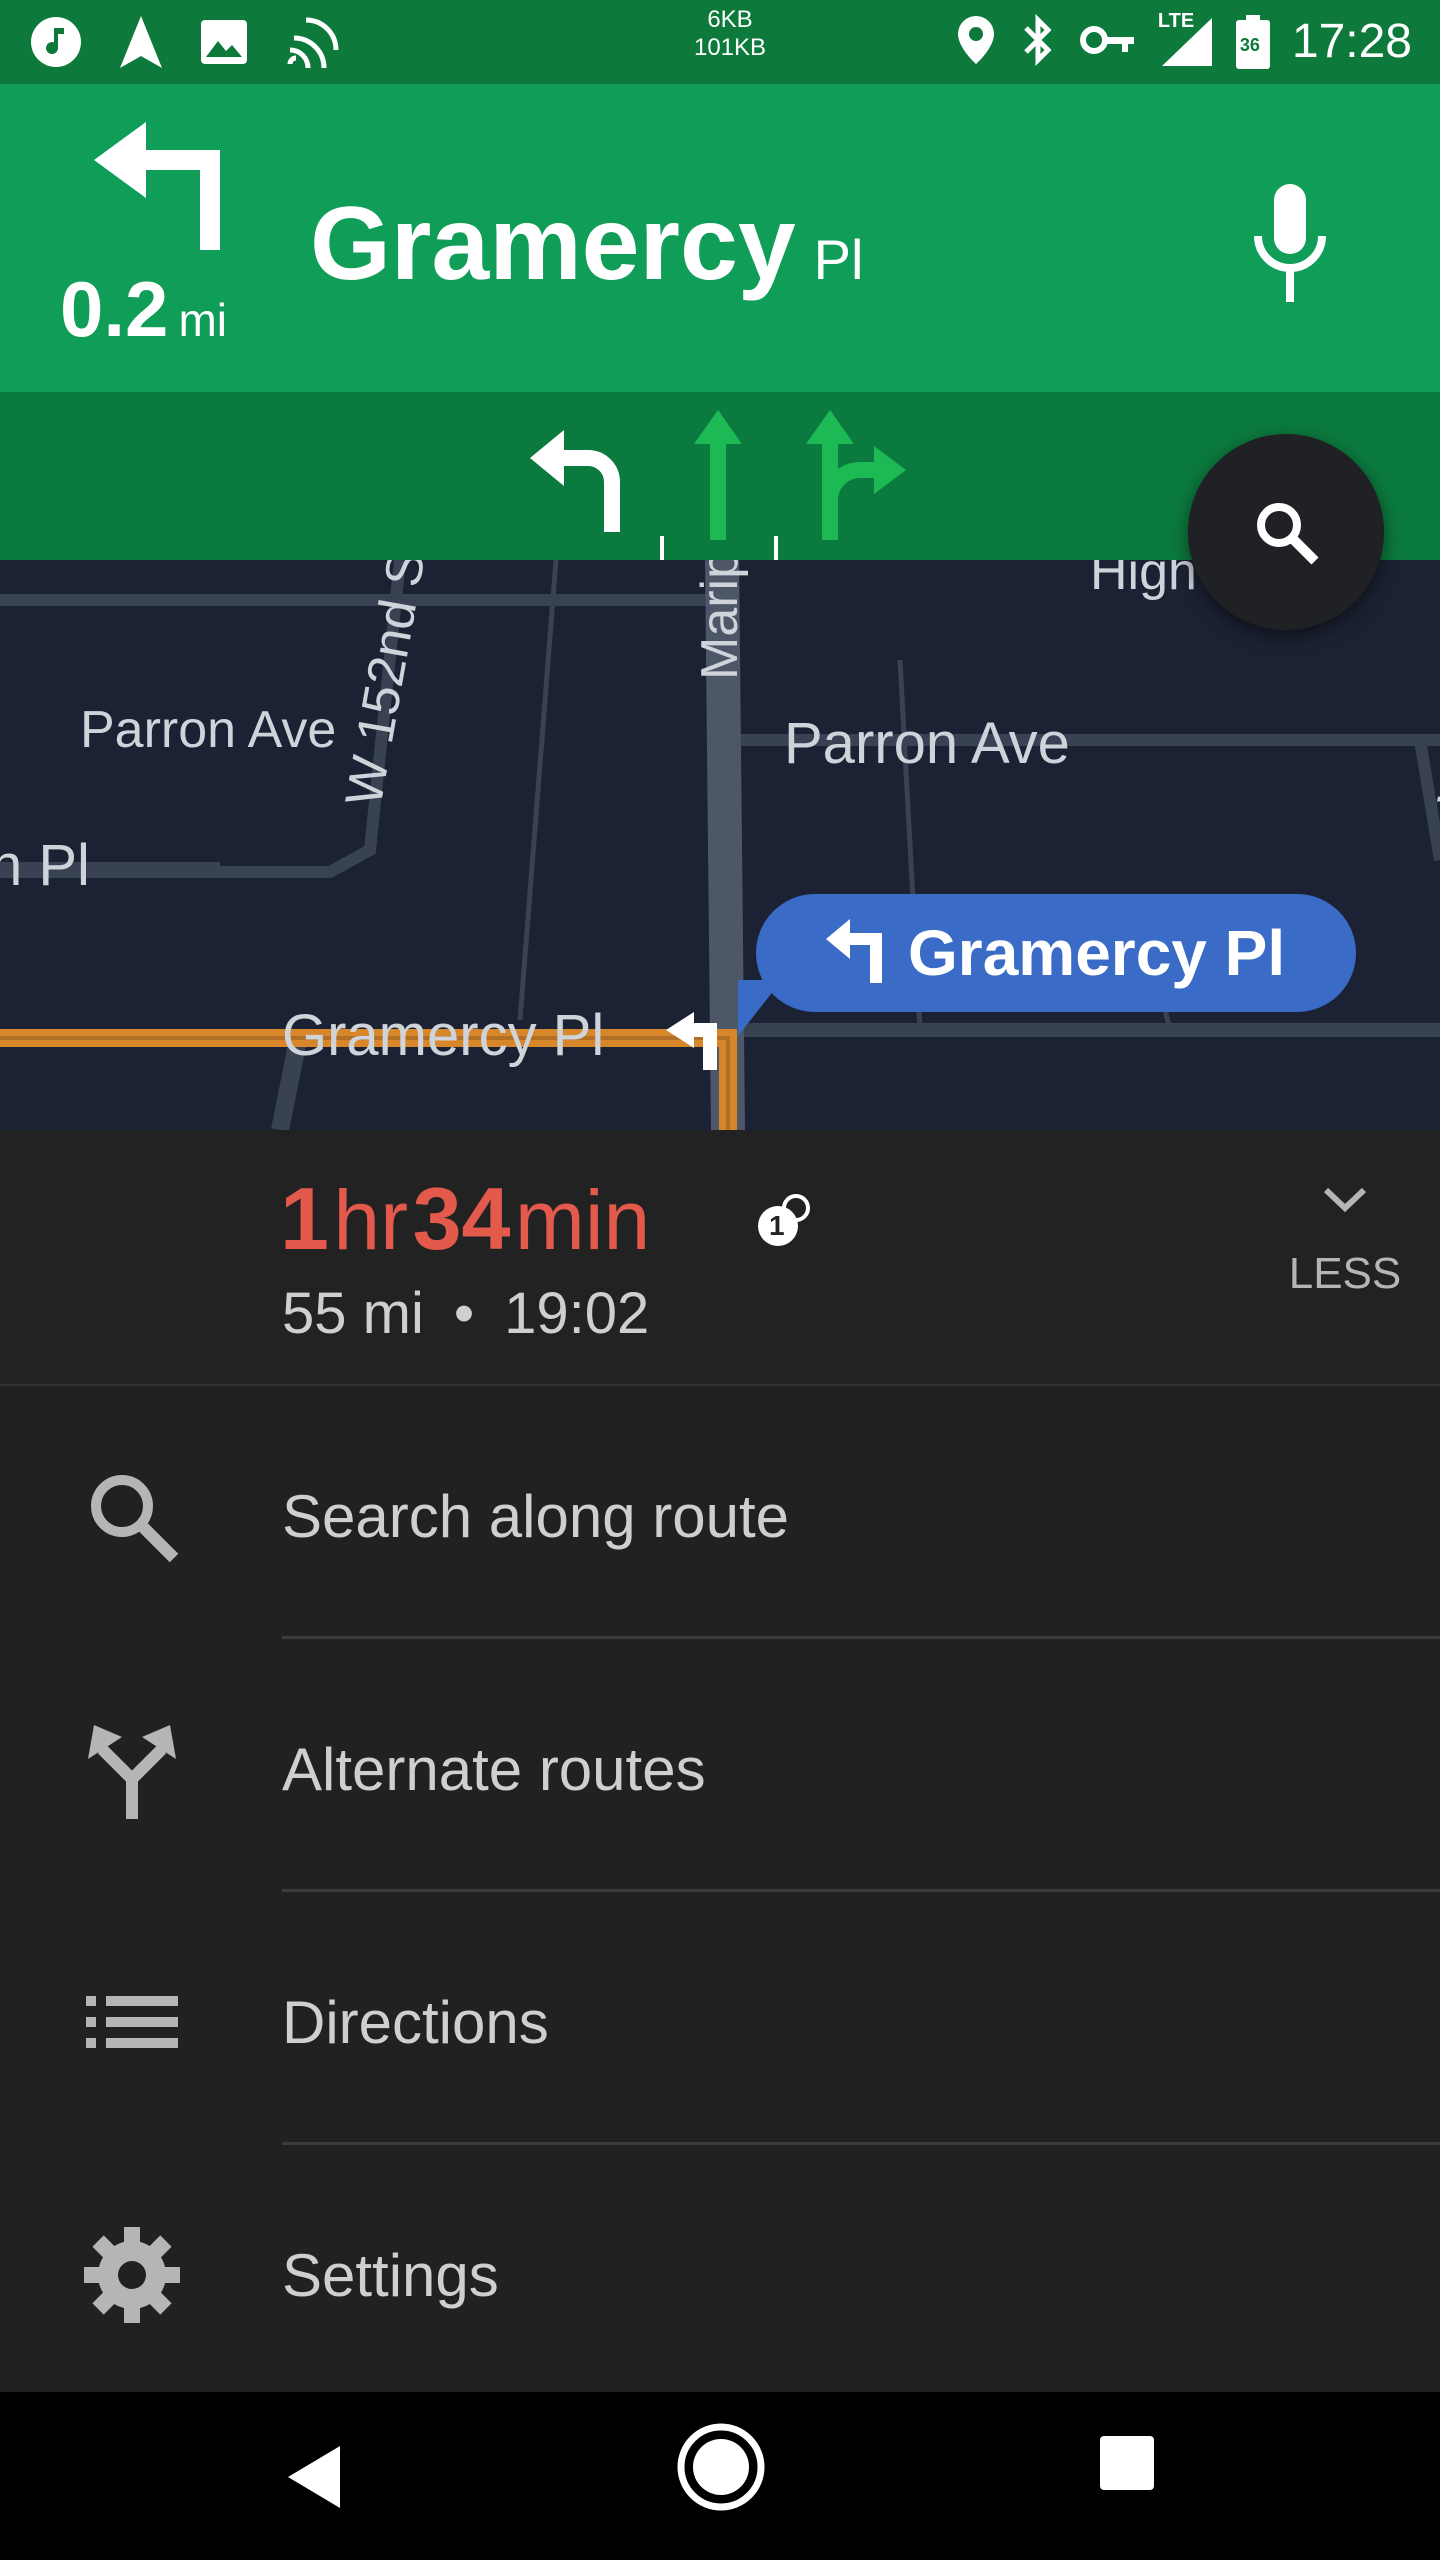  What do you see at coordinates (141, 42) in the screenshot?
I see `navigation-icon` at bounding box center [141, 42].